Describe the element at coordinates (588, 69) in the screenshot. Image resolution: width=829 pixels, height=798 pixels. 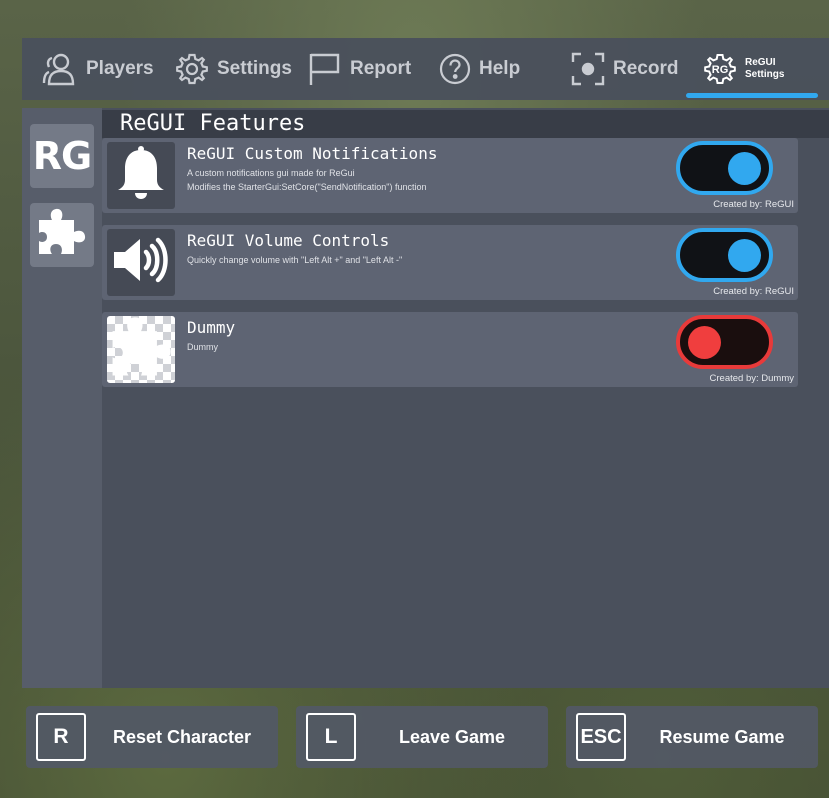
I see `record-icon` at that location.